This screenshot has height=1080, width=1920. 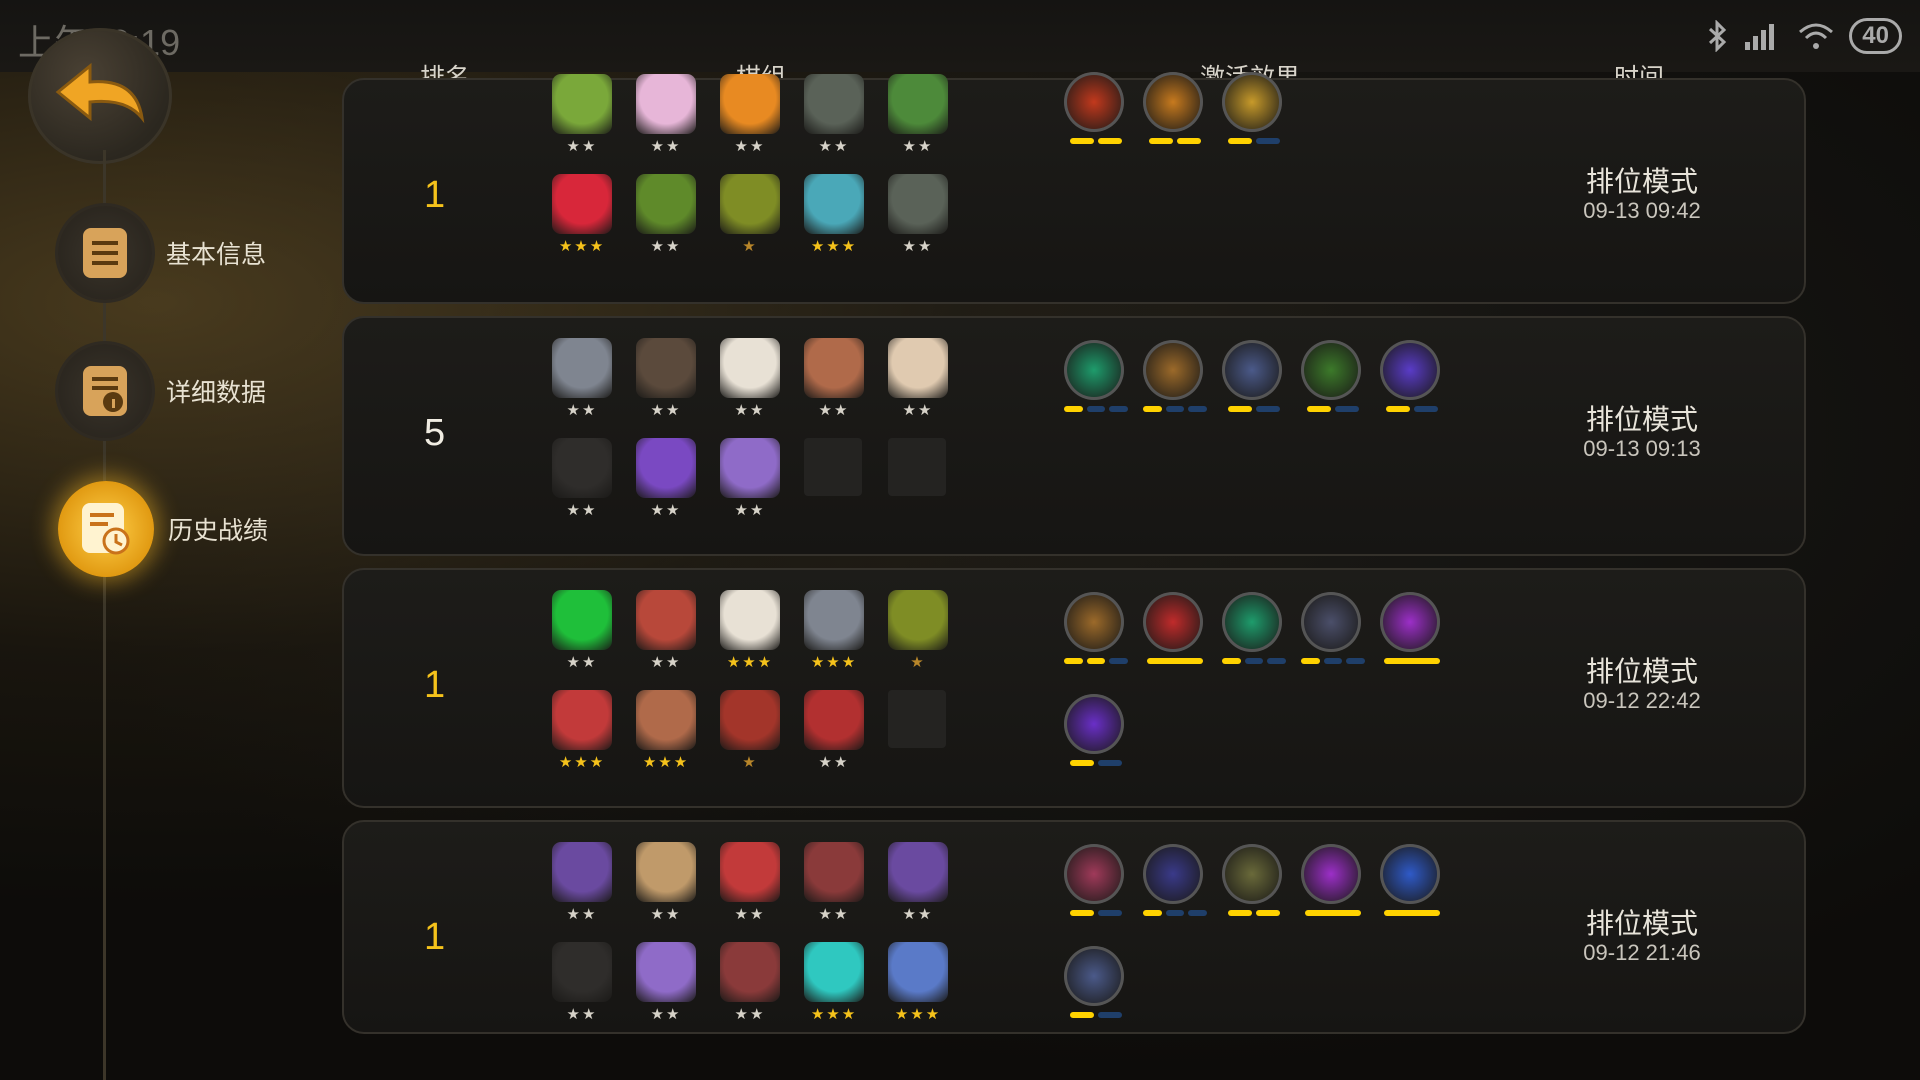 I want to click on sidebar-item-history: 历史战绩, so click(x=163, y=529).